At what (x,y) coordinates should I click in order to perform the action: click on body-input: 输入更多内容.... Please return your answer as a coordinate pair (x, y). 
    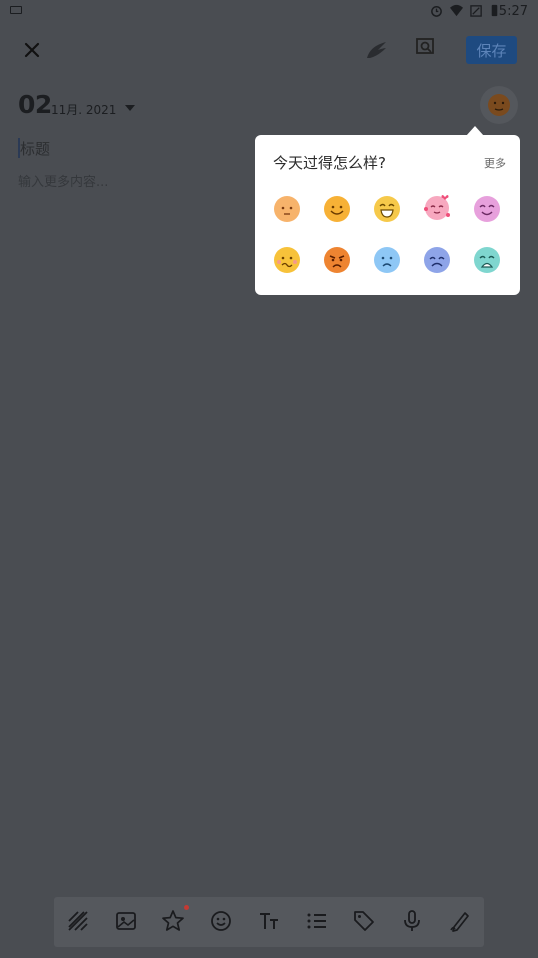
    Looking at the image, I should click on (63, 180).